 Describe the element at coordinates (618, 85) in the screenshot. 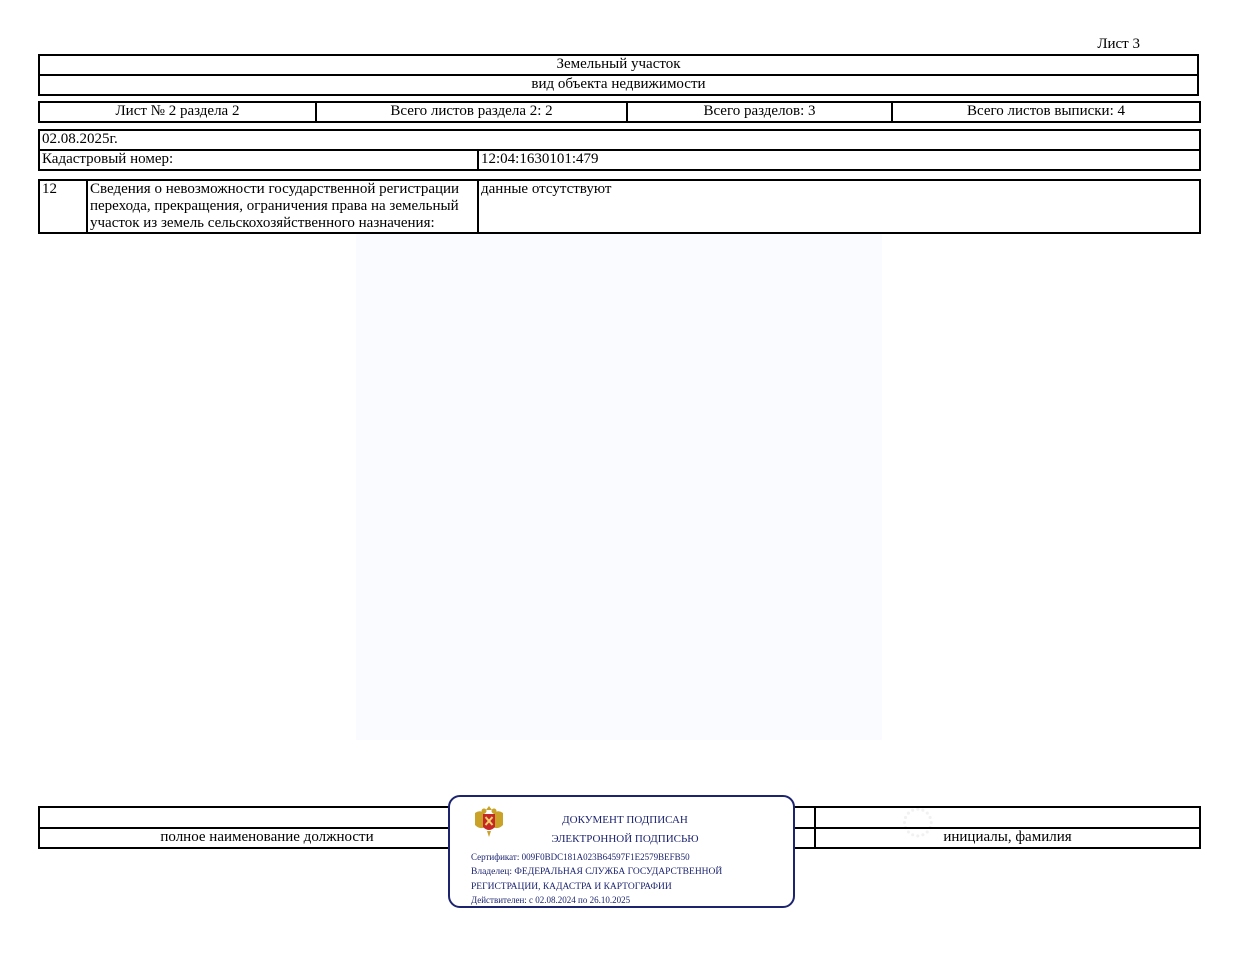

I see `object-type-caption: вид объекта недвижимости` at that location.